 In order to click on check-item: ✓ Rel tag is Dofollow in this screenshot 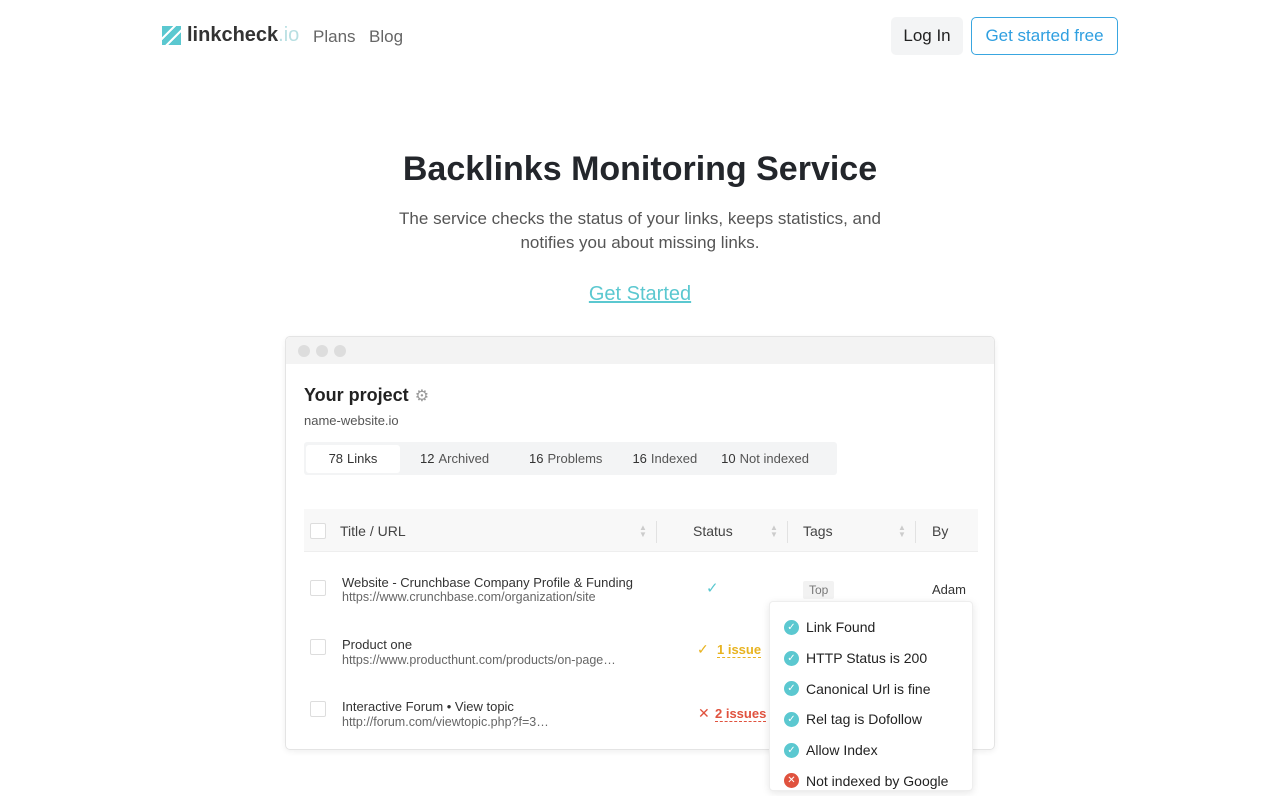, I will do `click(871, 719)`.